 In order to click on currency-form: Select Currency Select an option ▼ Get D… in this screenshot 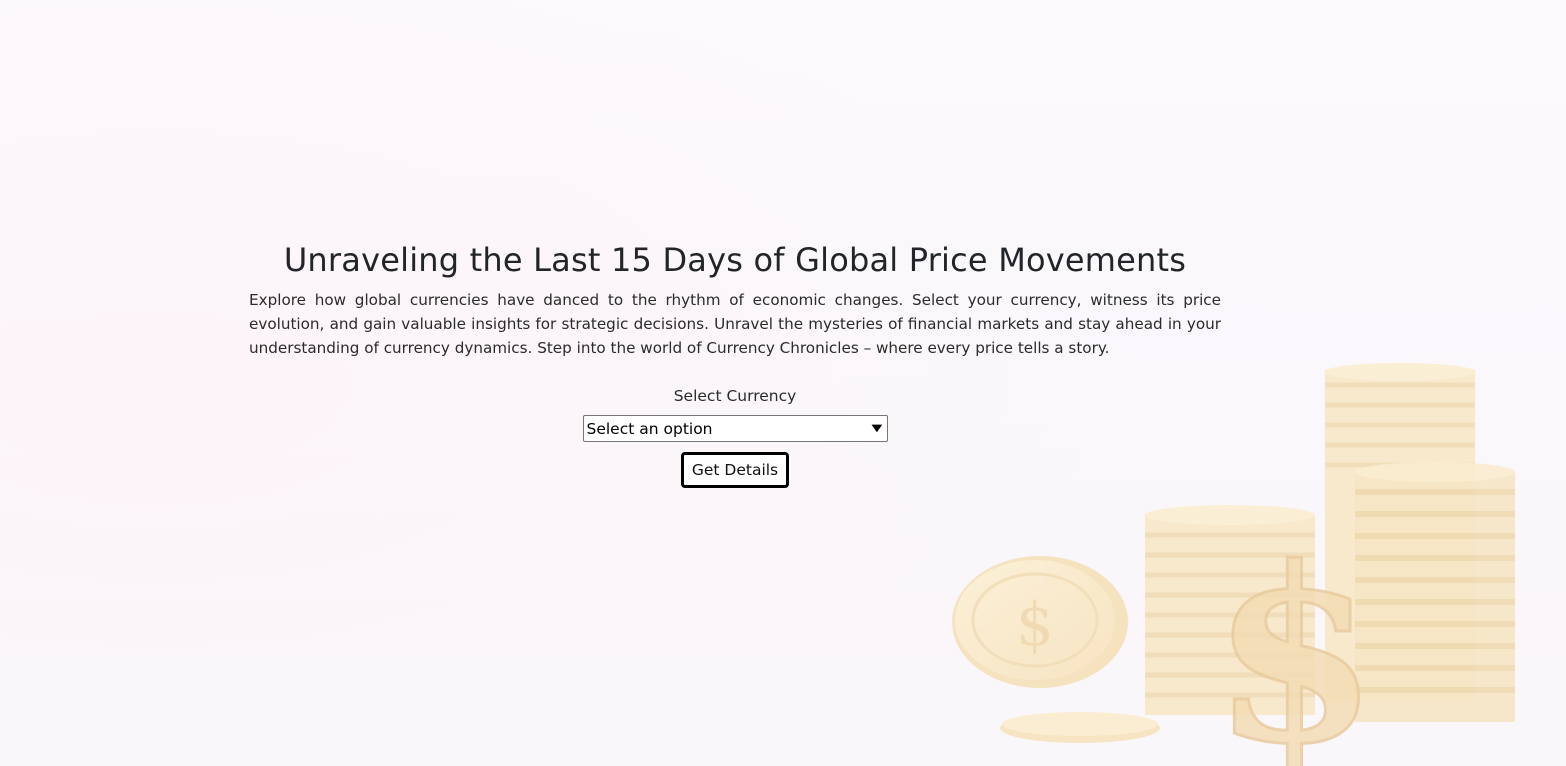, I will do `click(735, 437)`.